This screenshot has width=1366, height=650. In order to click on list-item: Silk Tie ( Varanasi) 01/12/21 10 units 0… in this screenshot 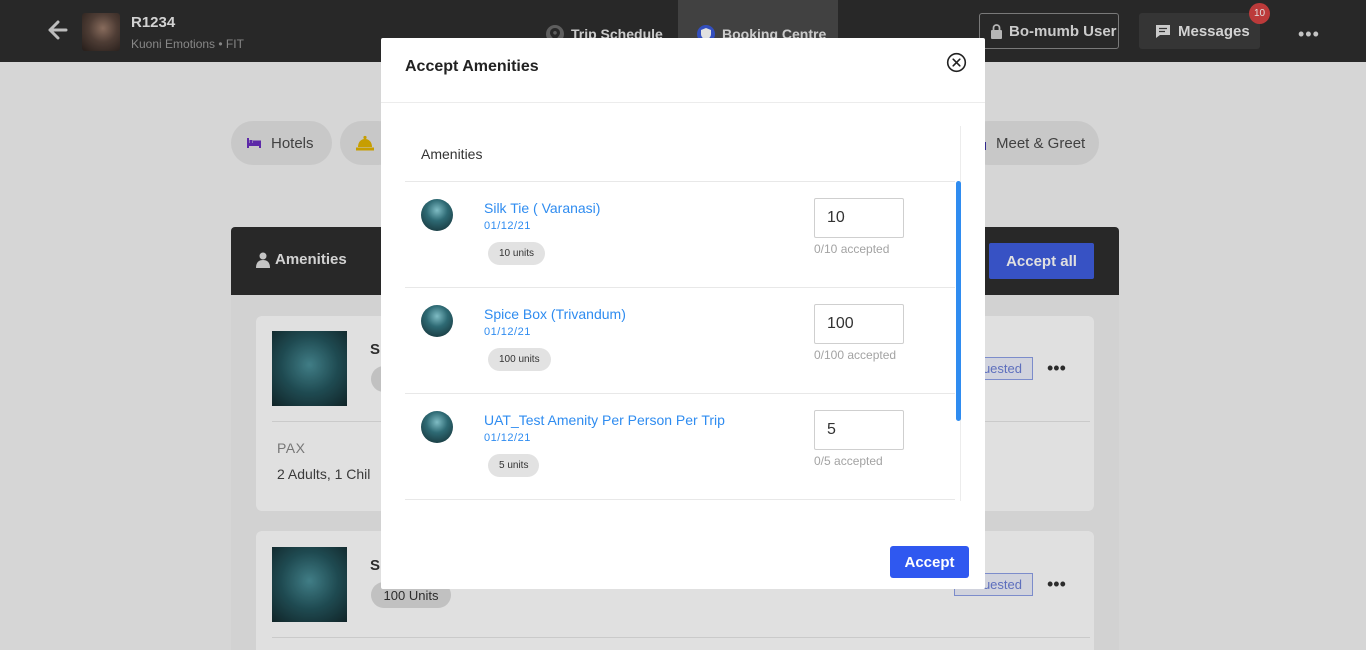, I will do `click(680, 235)`.